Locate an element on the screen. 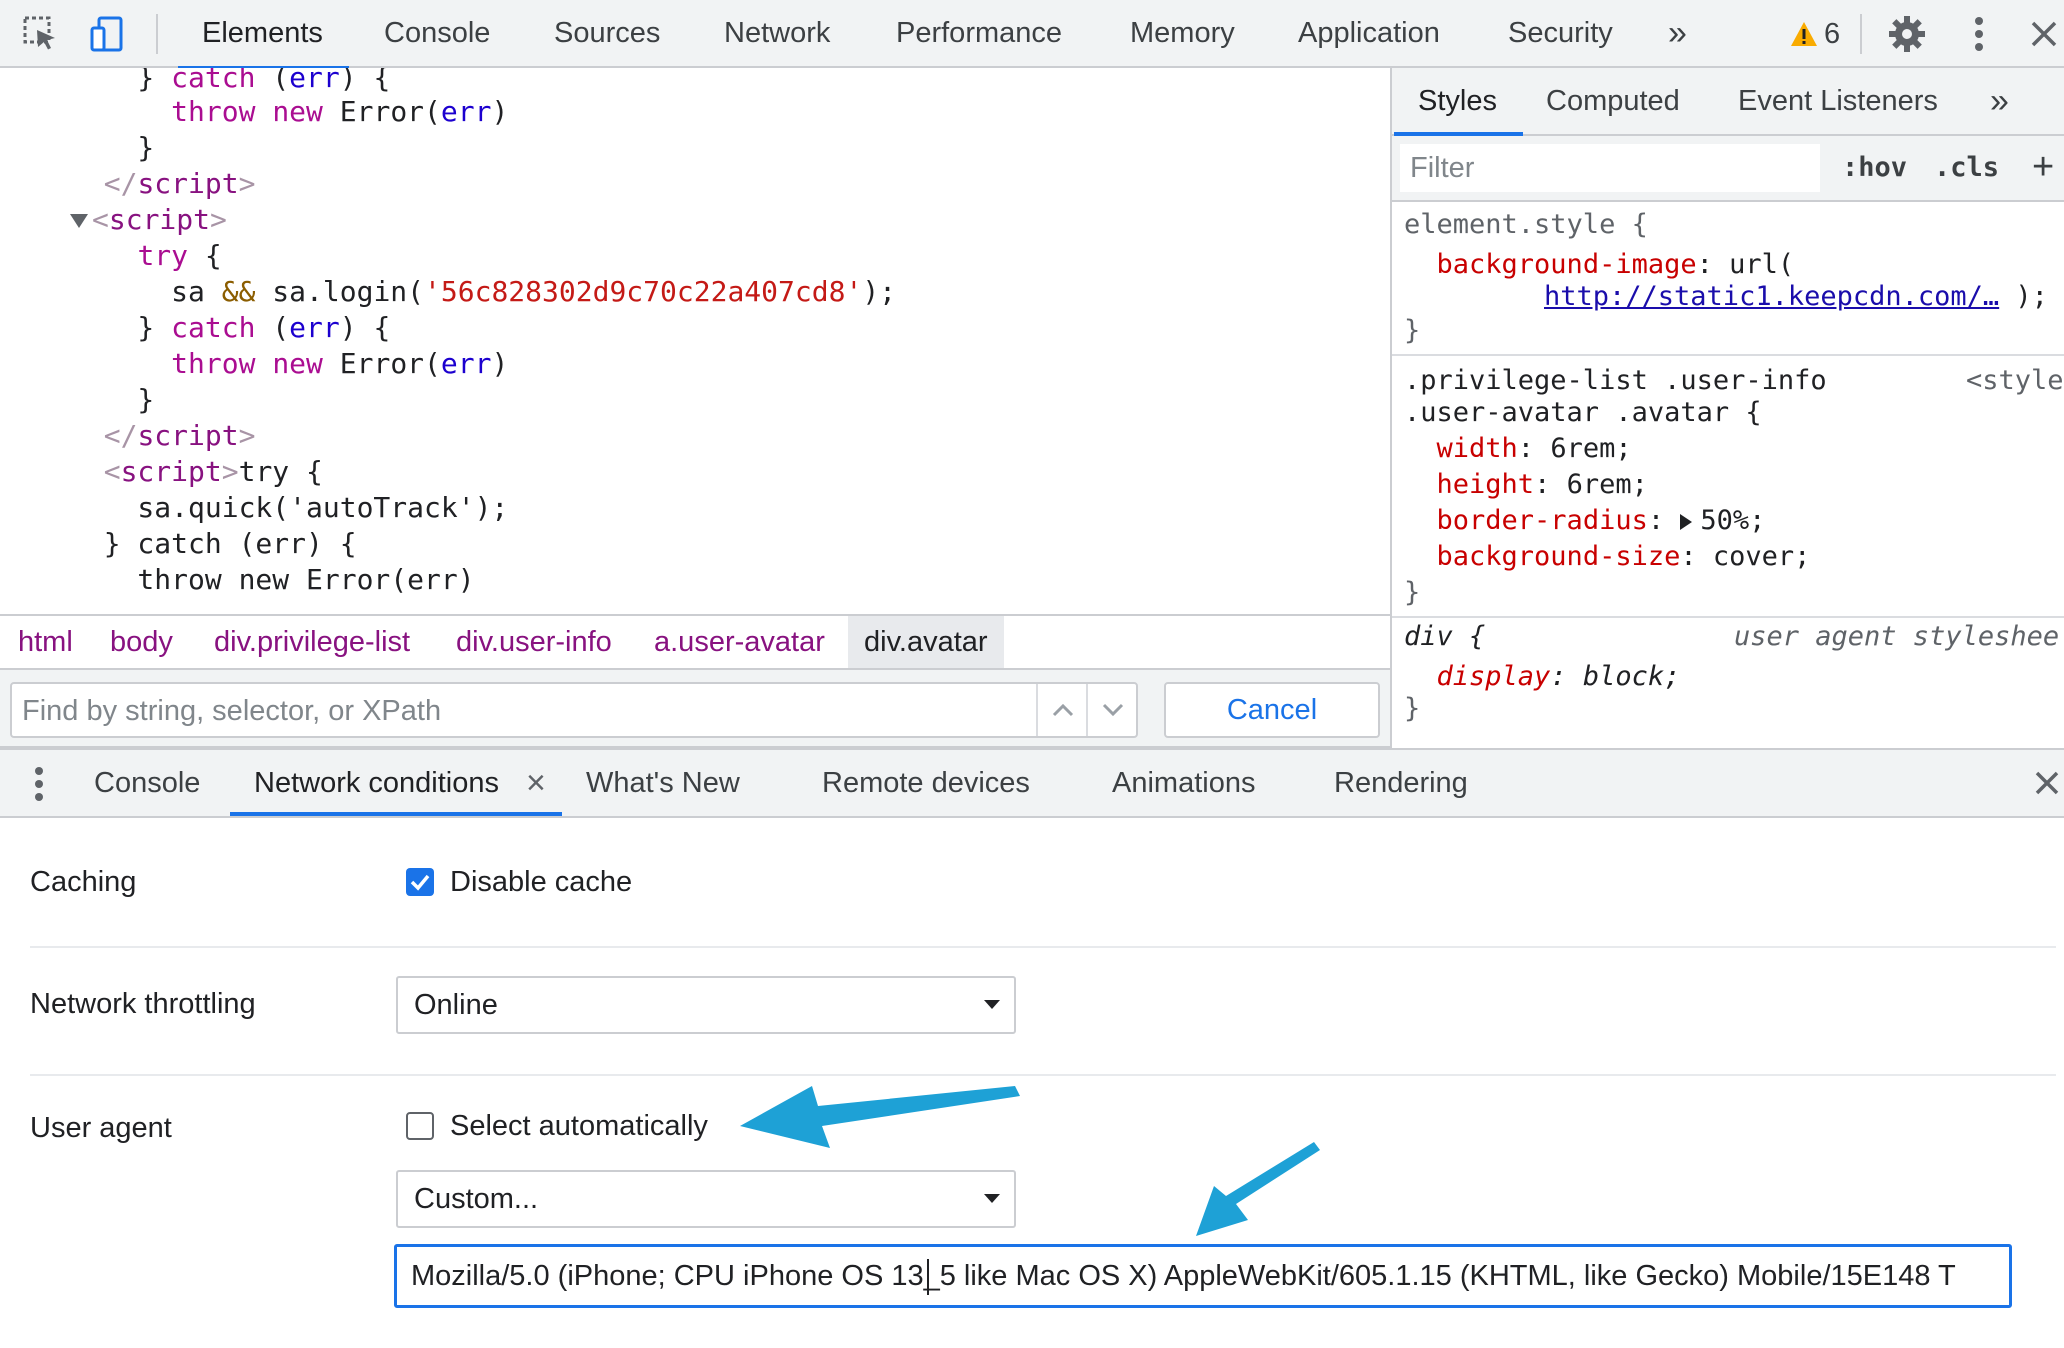 This screenshot has width=2064, height=1348. code-token: < is located at coordinates (112, 471).